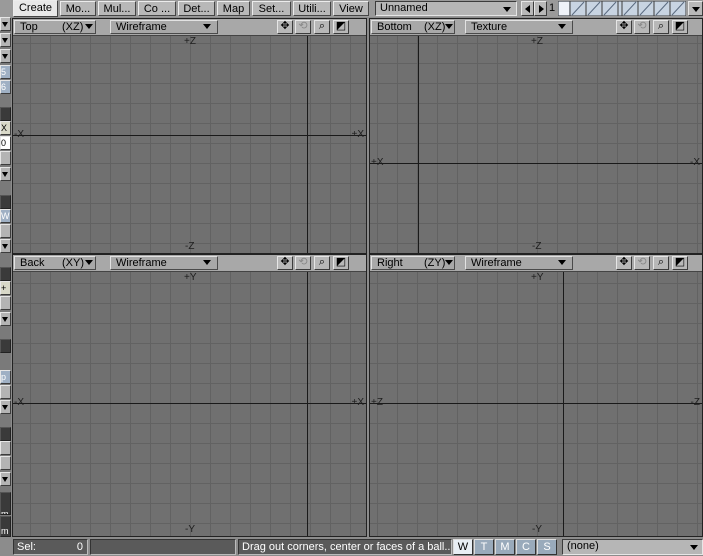 This screenshot has height=556, width=703. I want to click on axis-label-bottom: -Y, so click(190, 529).